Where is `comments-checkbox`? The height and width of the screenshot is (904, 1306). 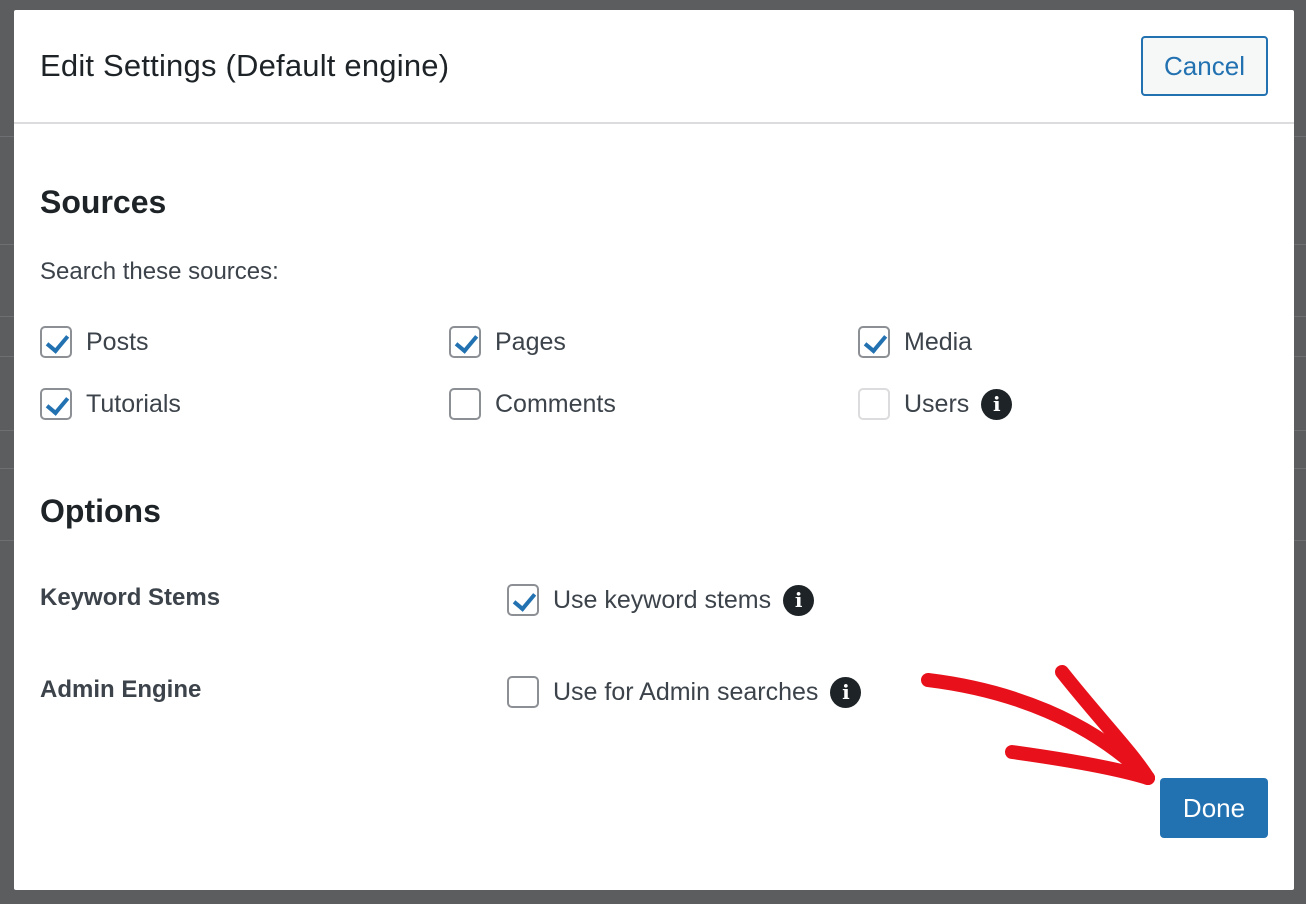
comments-checkbox is located at coordinates (465, 404).